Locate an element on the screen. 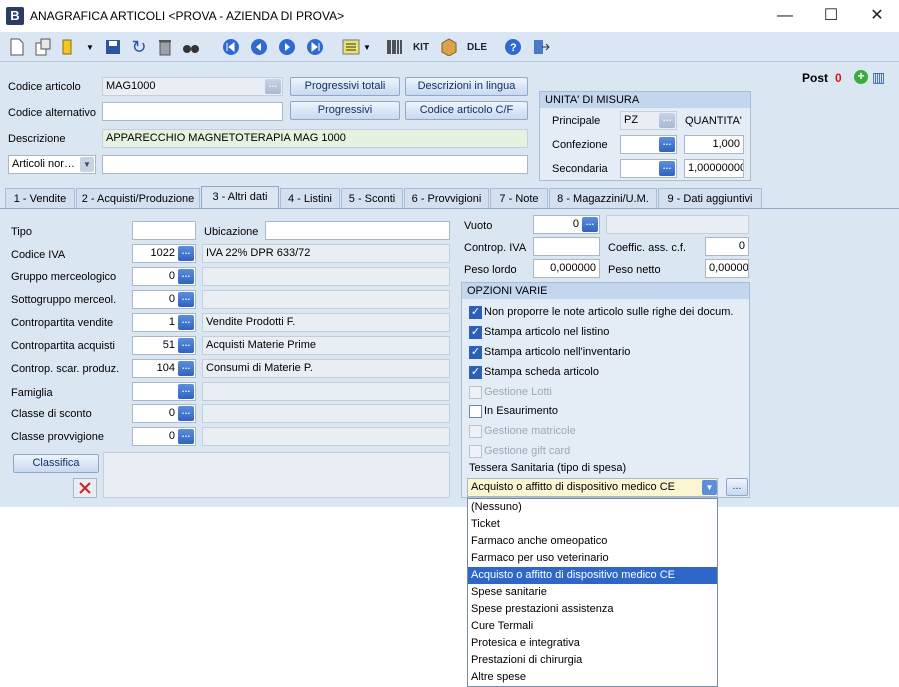 The width and height of the screenshot is (899, 687). in-esaurimento-checkbox is located at coordinates (475, 411).